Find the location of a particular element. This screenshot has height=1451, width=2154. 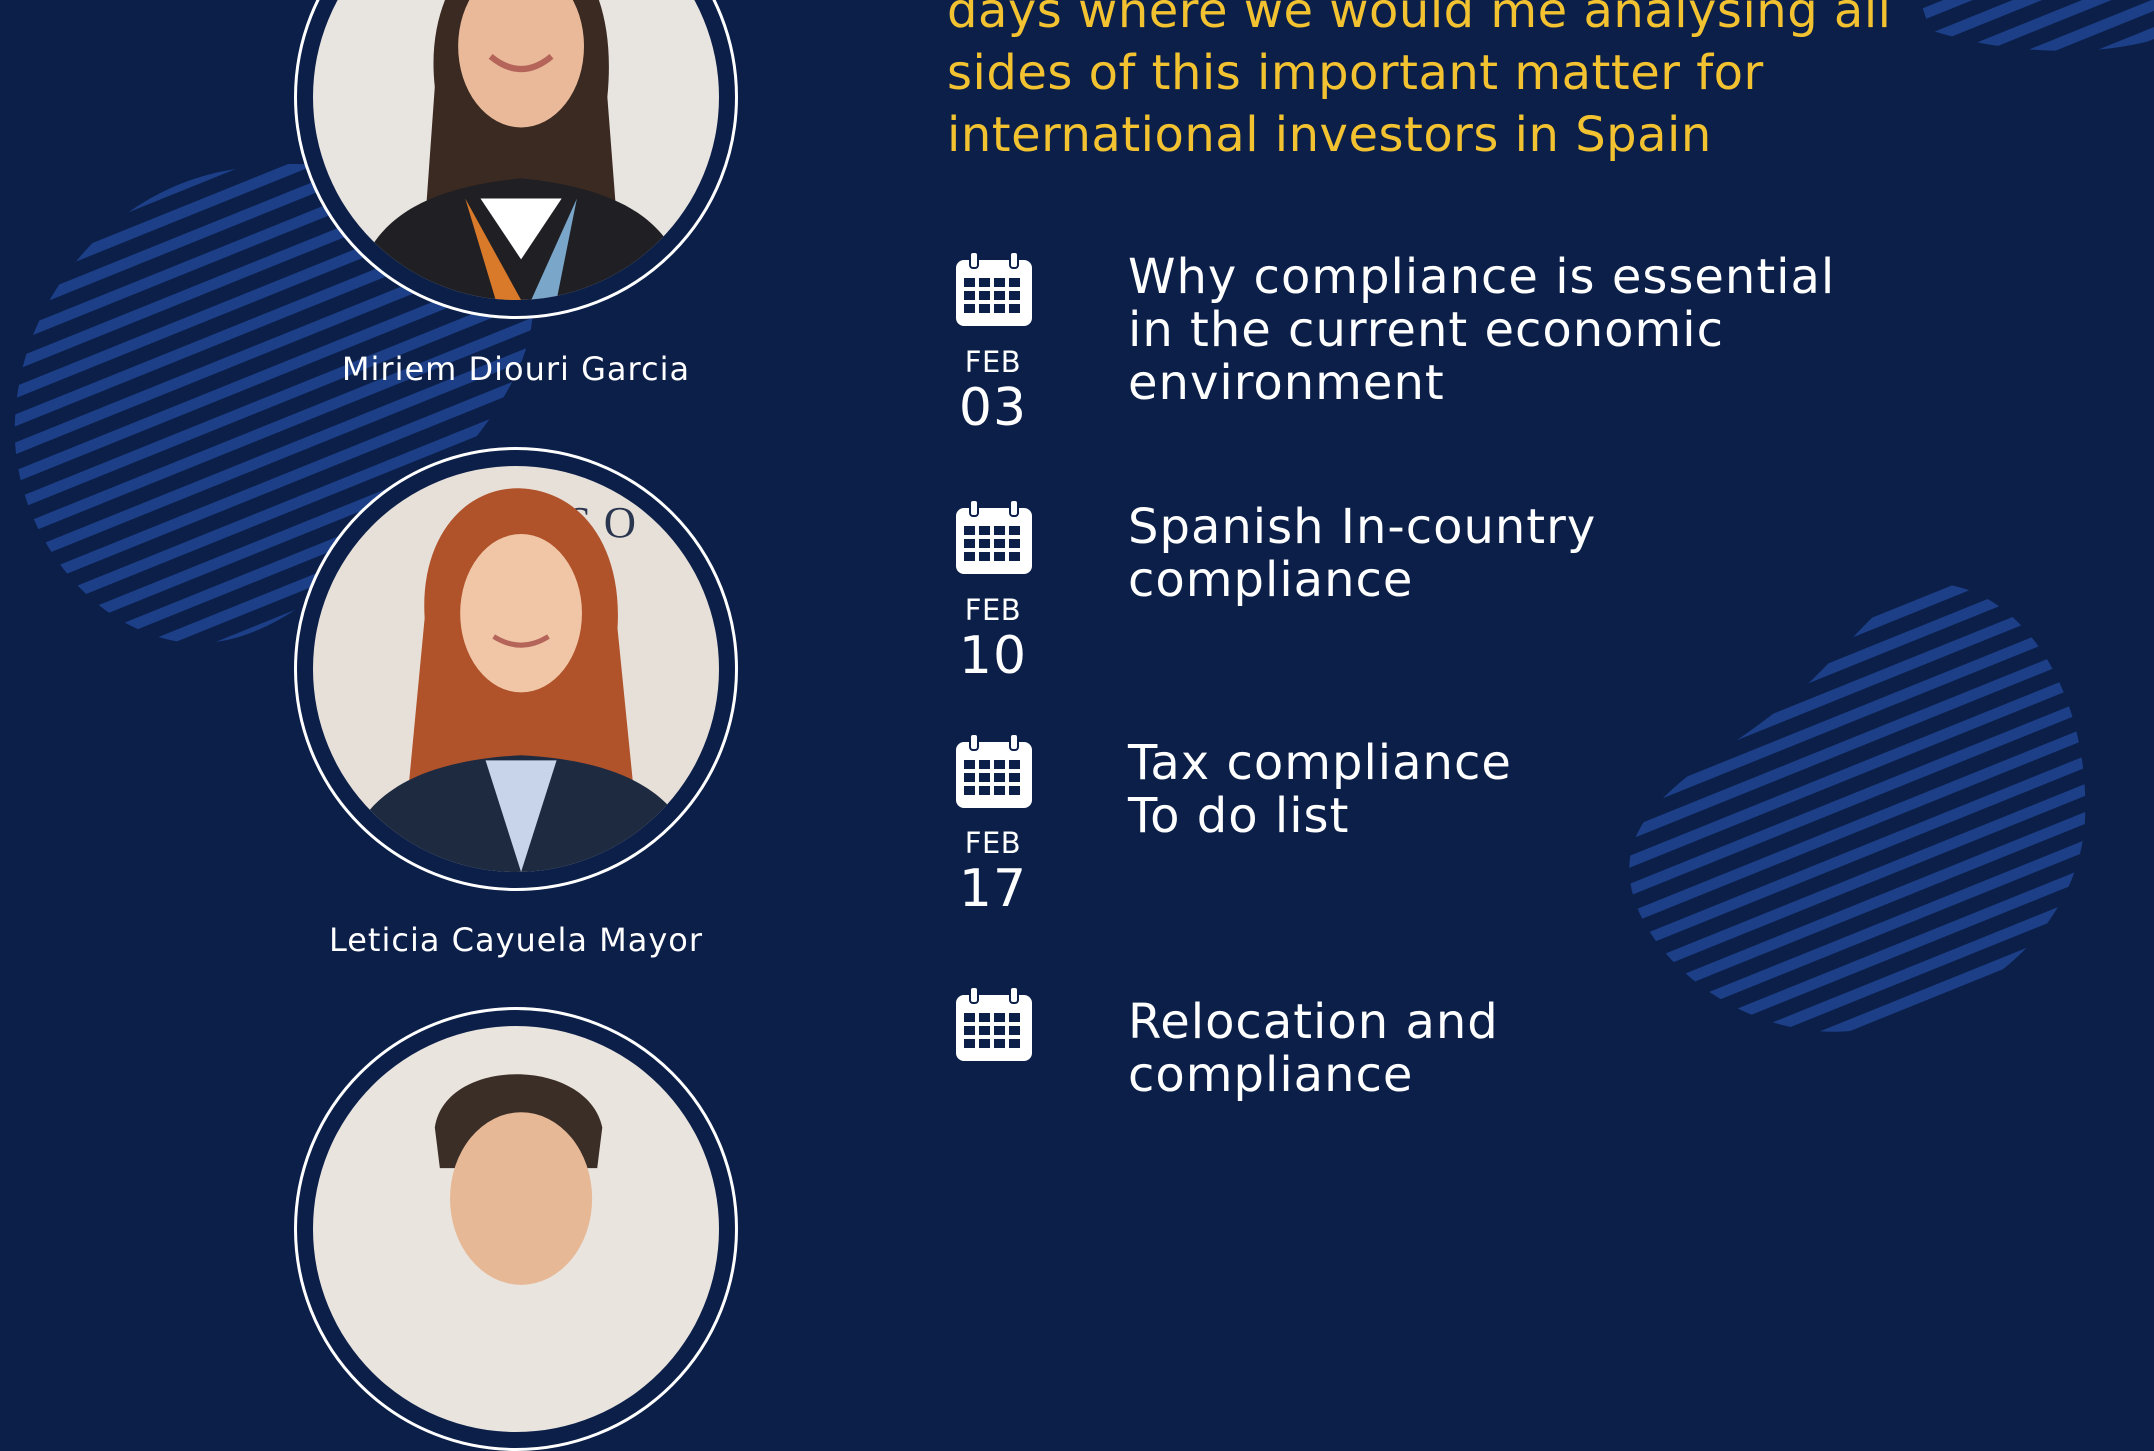

agenda-day: 10 is located at coordinates (993, 656).